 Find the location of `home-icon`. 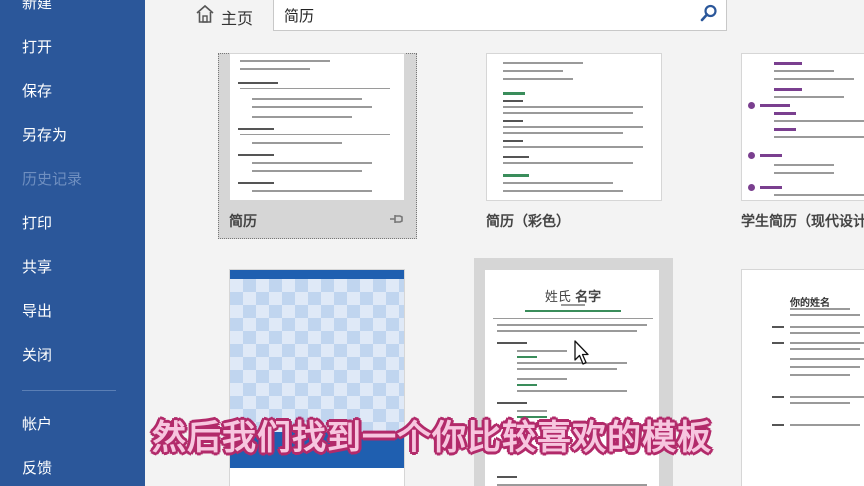

home-icon is located at coordinates (205, 14).